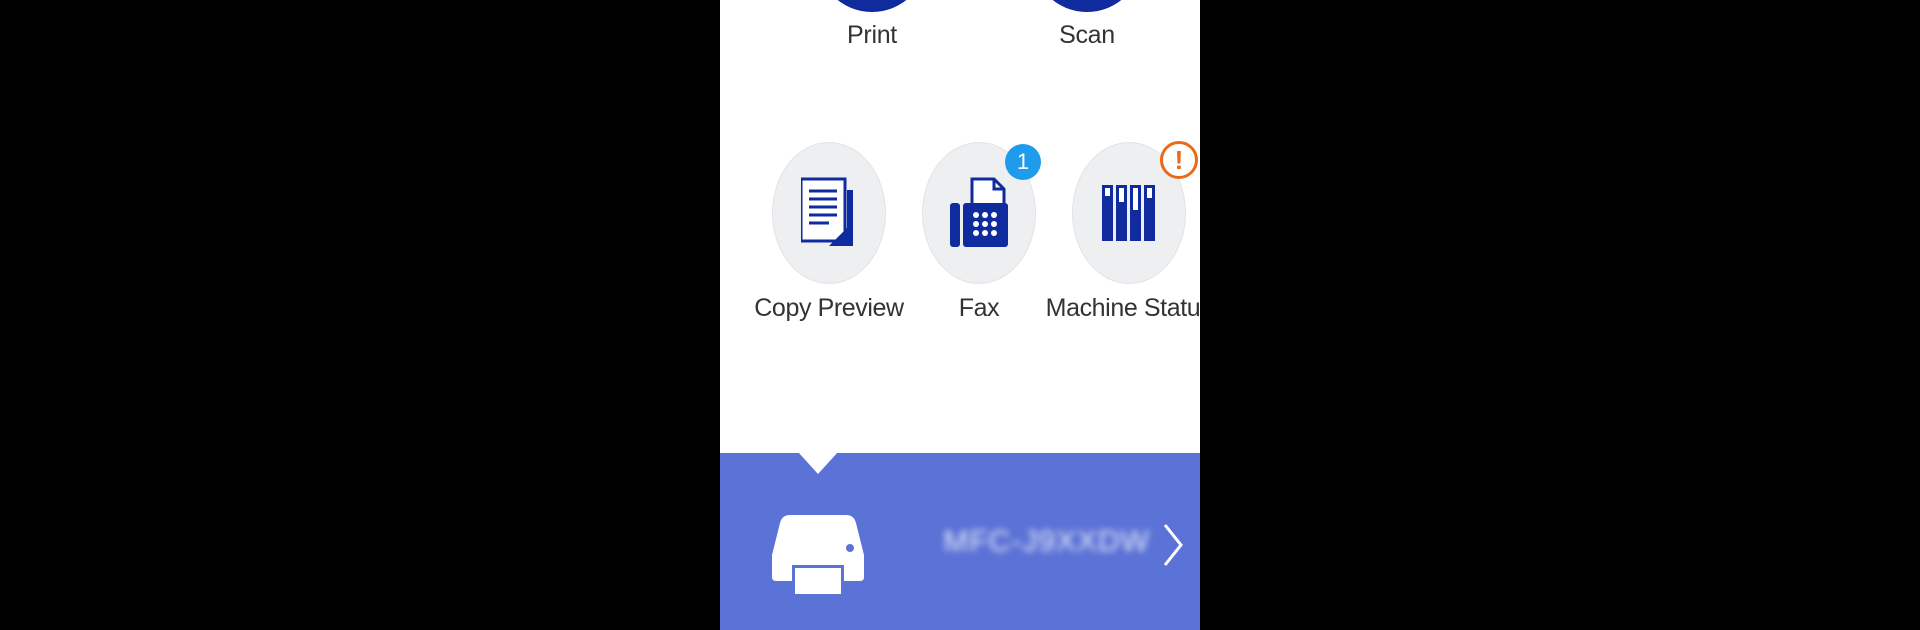 The width and height of the screenshot is (1920, 630). What do you see at coordinates (818, 463) in the screenshot?
I see `pointer-notch` at bounding box center [818, 463].